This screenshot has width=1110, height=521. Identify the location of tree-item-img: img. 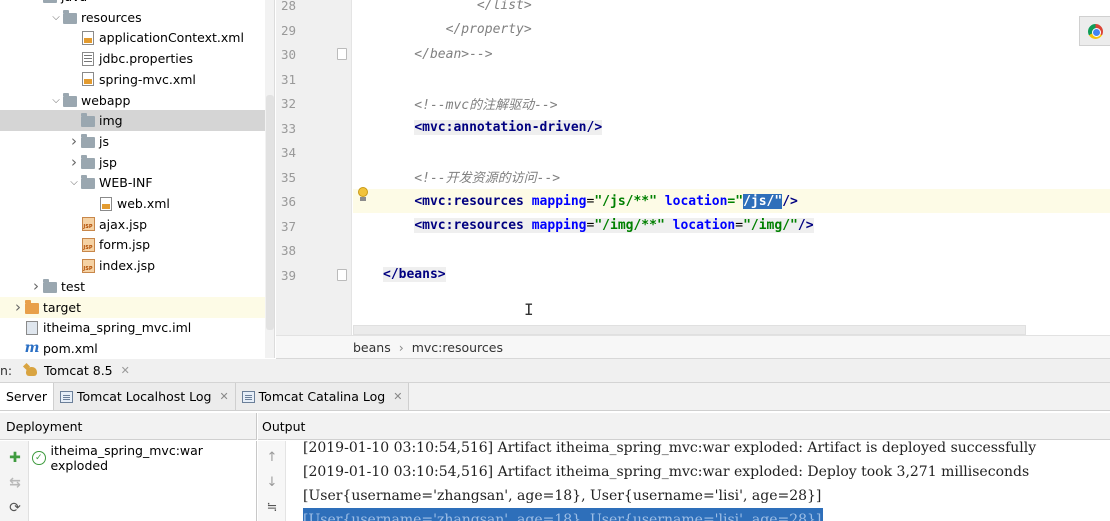
(132, 121).